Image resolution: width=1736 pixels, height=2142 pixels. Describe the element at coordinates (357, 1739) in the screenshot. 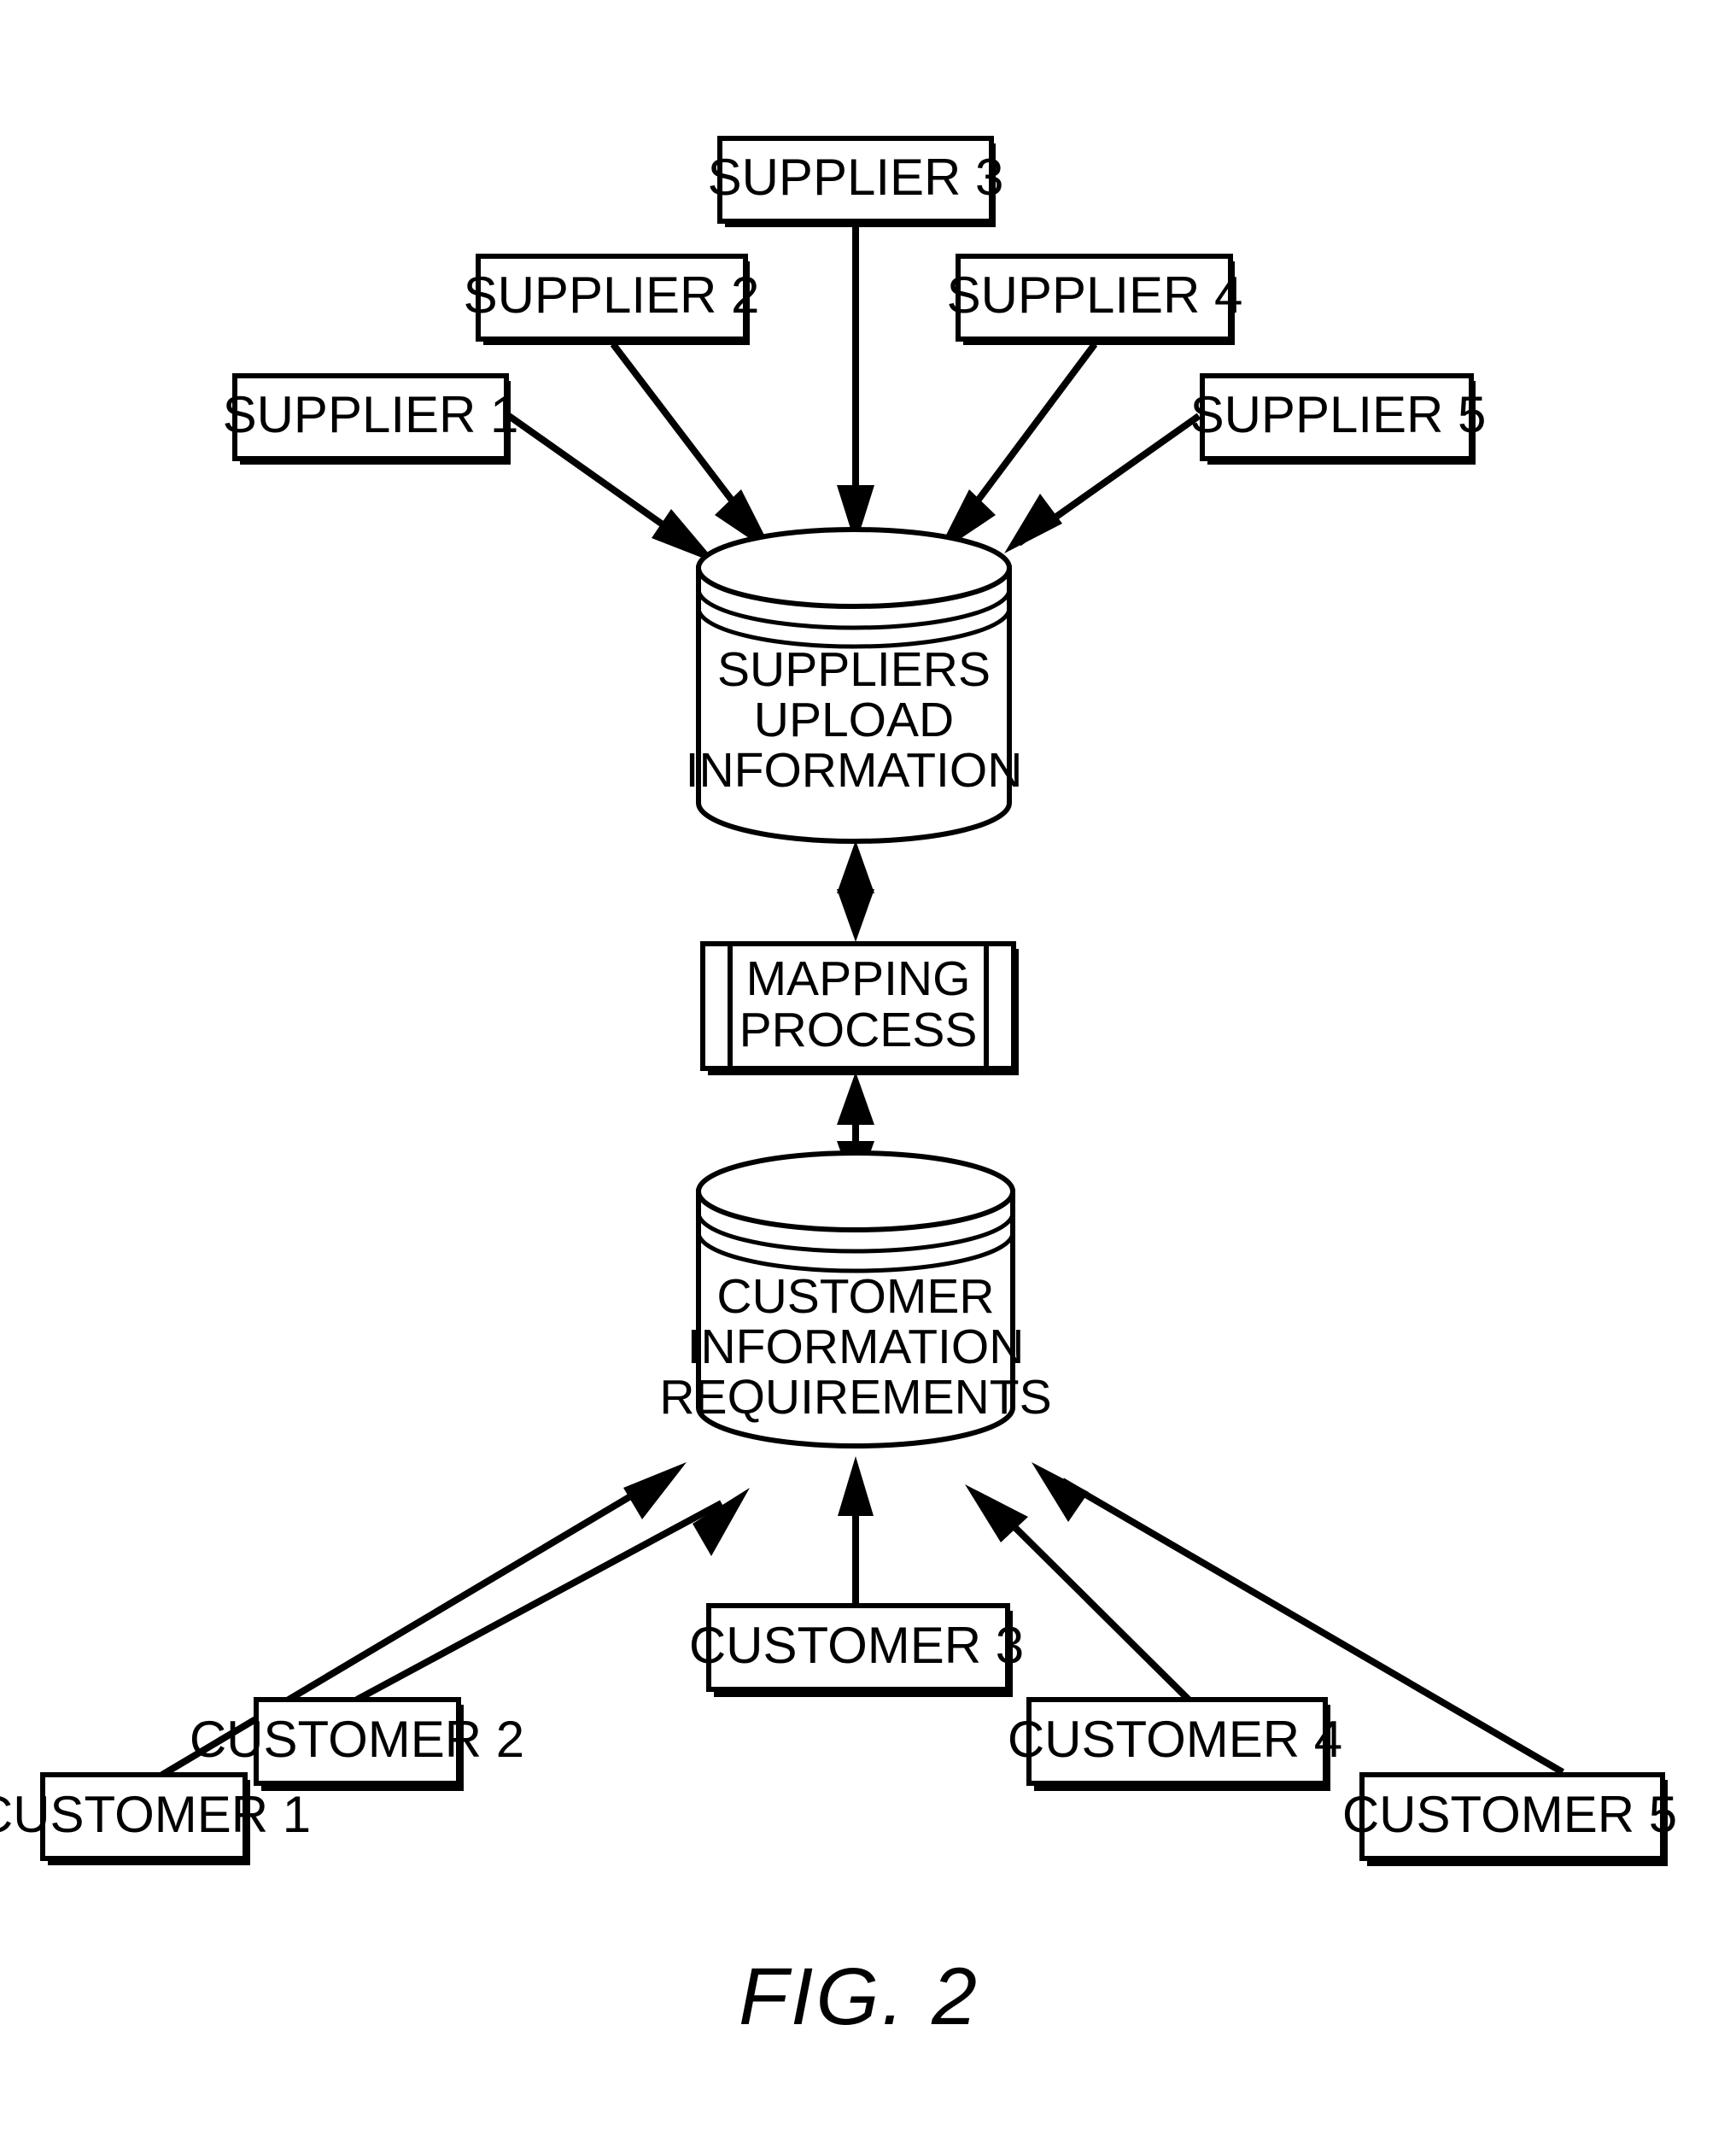

I see `customer-2-label: CUSTOMER 2` at that location.